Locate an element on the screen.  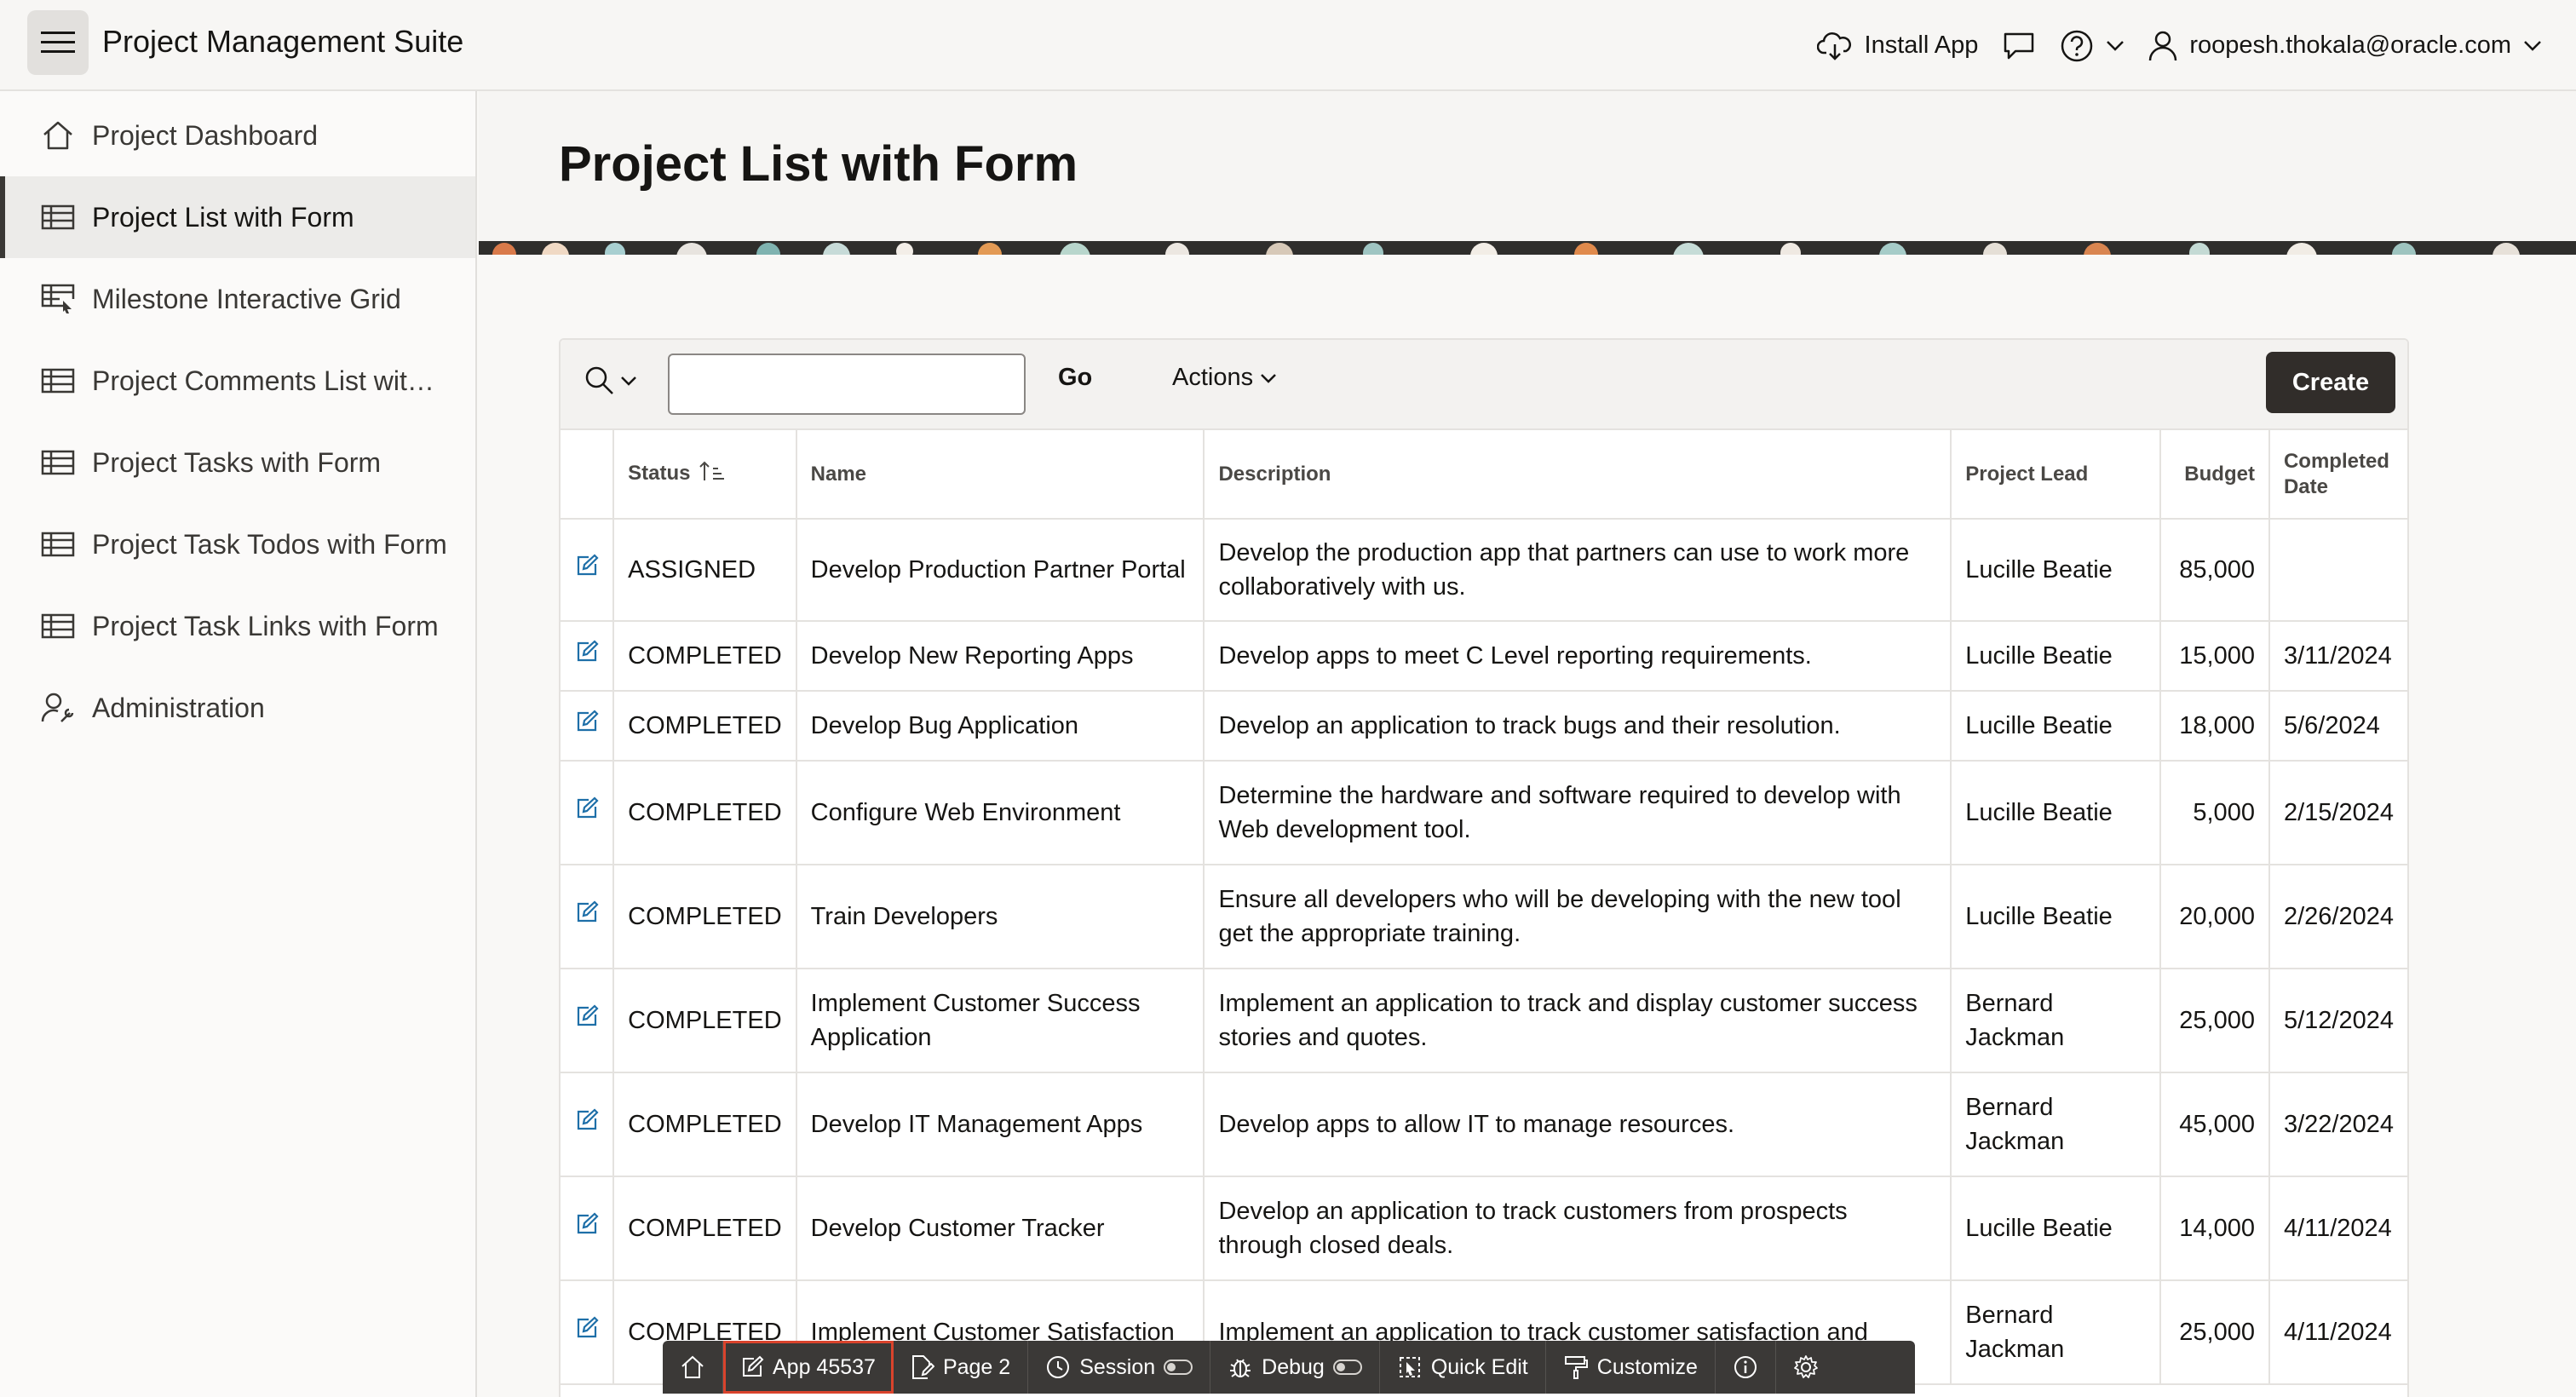
bug-icon is located at coordinates (1241, 1368).